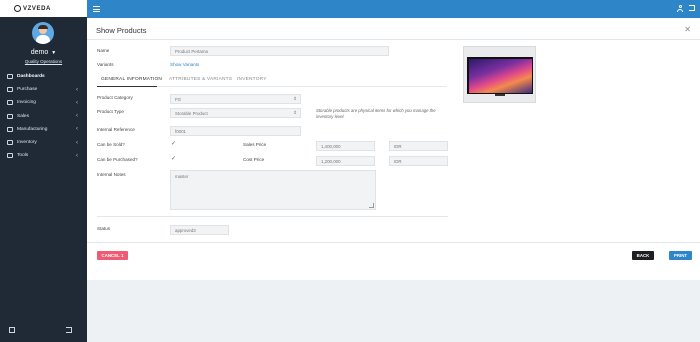  Describe the element at coordinates (43, 142) in the screenshot. I see `sidebar-item-inventory: Inventory ‹` at that location.